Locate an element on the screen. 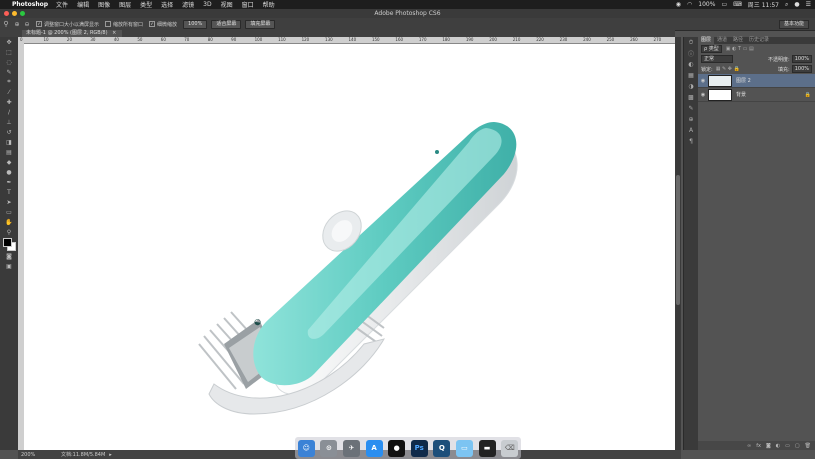 This screenshot has height=459, width=815. character-panel-icon: A is located at coordinates (691, 130).